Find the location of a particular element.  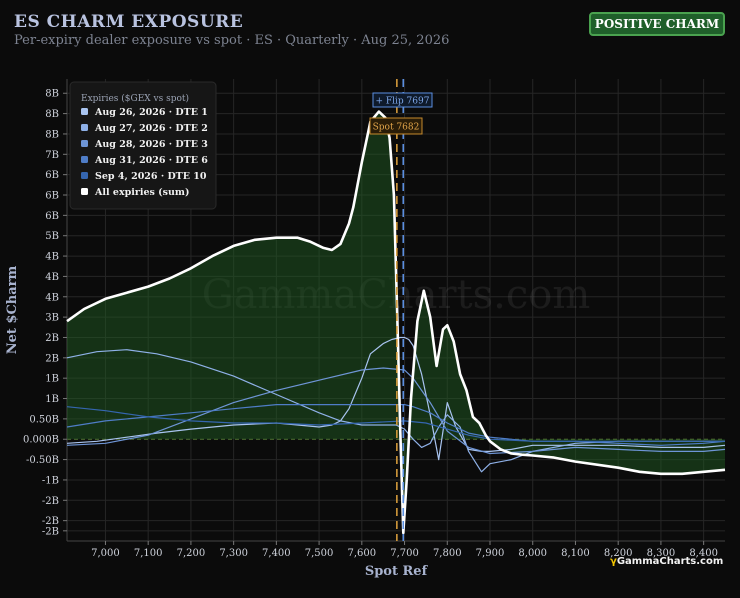

x-tick-label: 8,100 is located at coordinates (575, 553).